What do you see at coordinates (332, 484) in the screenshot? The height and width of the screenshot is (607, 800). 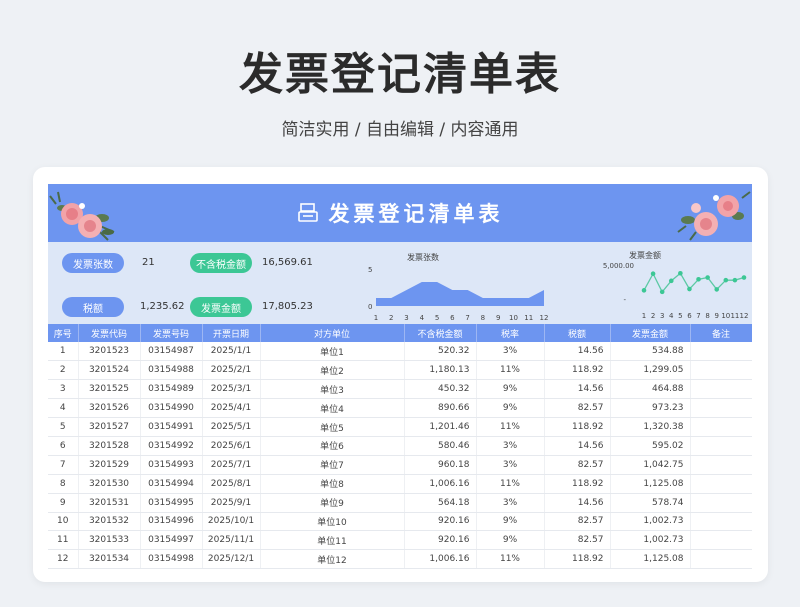 I see `cell-counterparty: 单位8` at bounding box center [332, 484].